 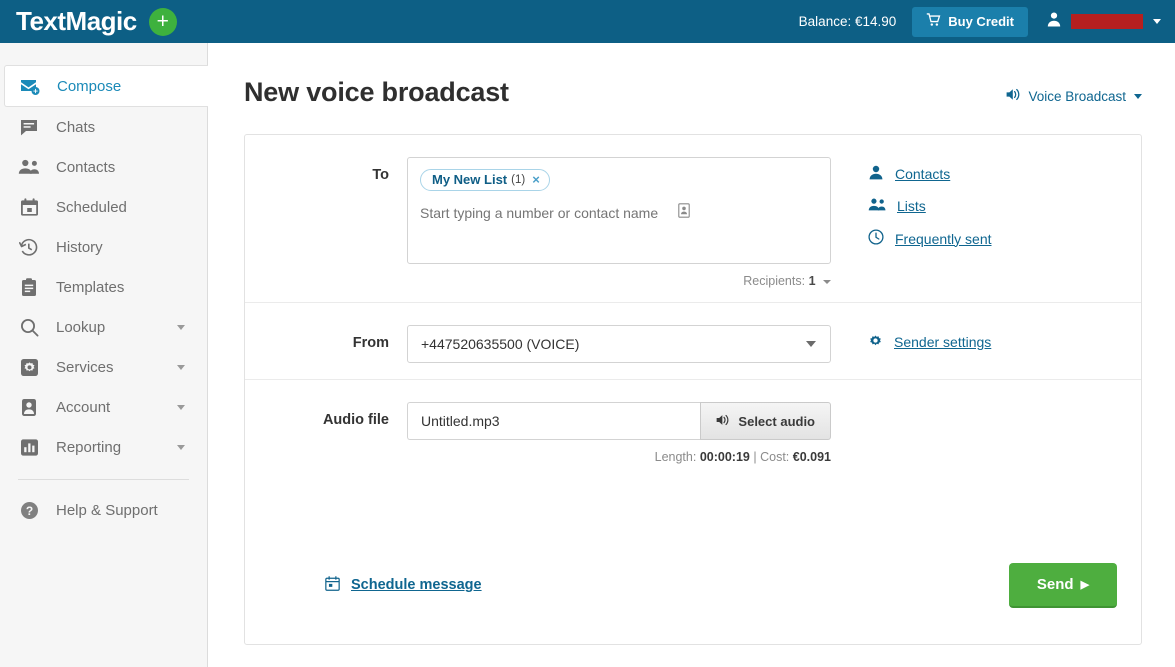 I want to click on sidebar-item-label: Templates, so click(x=90, y=287).